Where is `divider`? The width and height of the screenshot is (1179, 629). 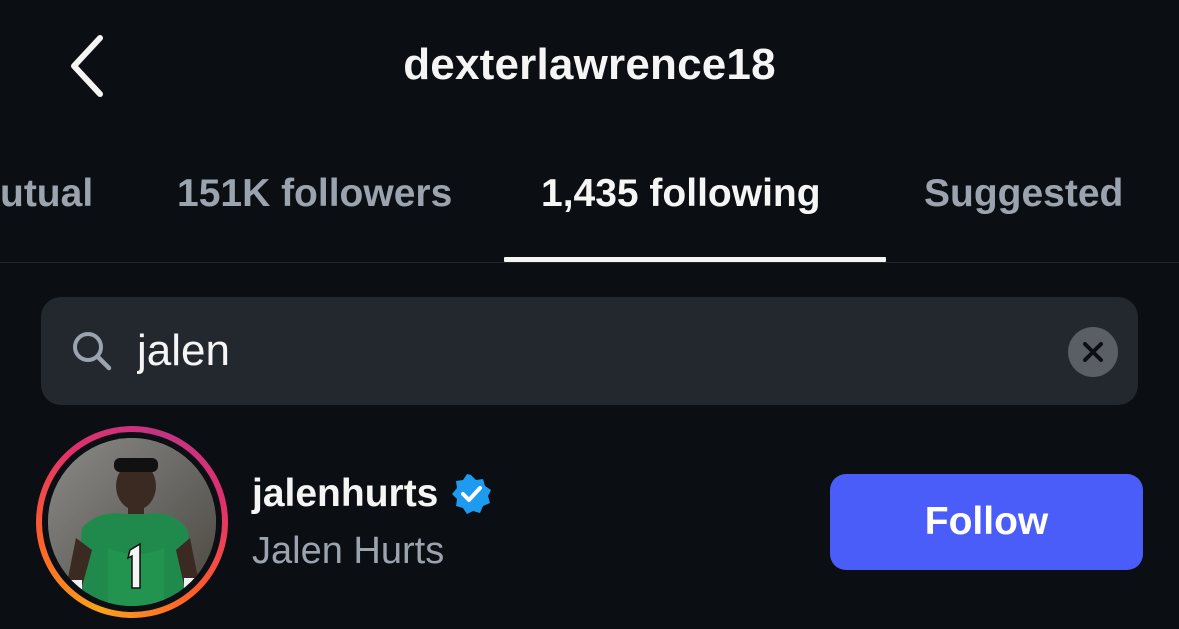
divider is located at coordinates (589, 262).